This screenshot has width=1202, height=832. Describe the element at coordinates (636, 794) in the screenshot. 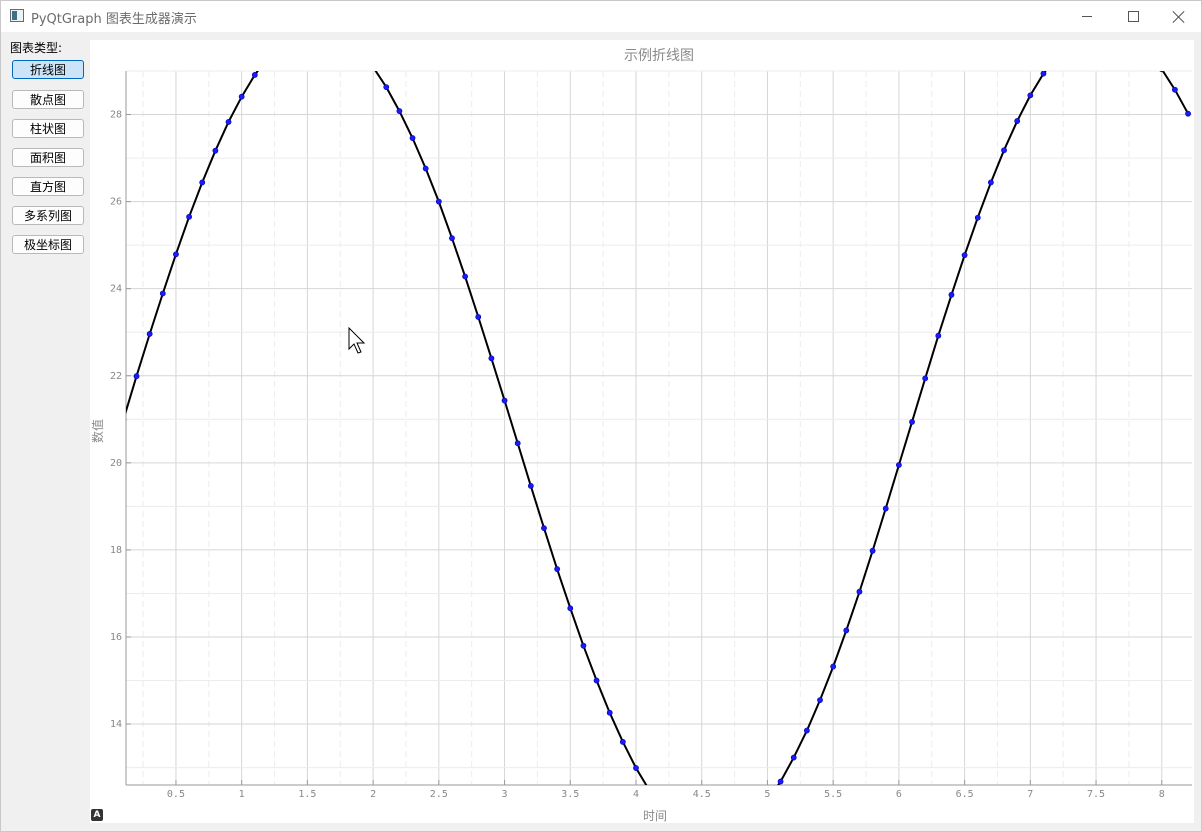

I see `x-tick-label: 4` at that location.